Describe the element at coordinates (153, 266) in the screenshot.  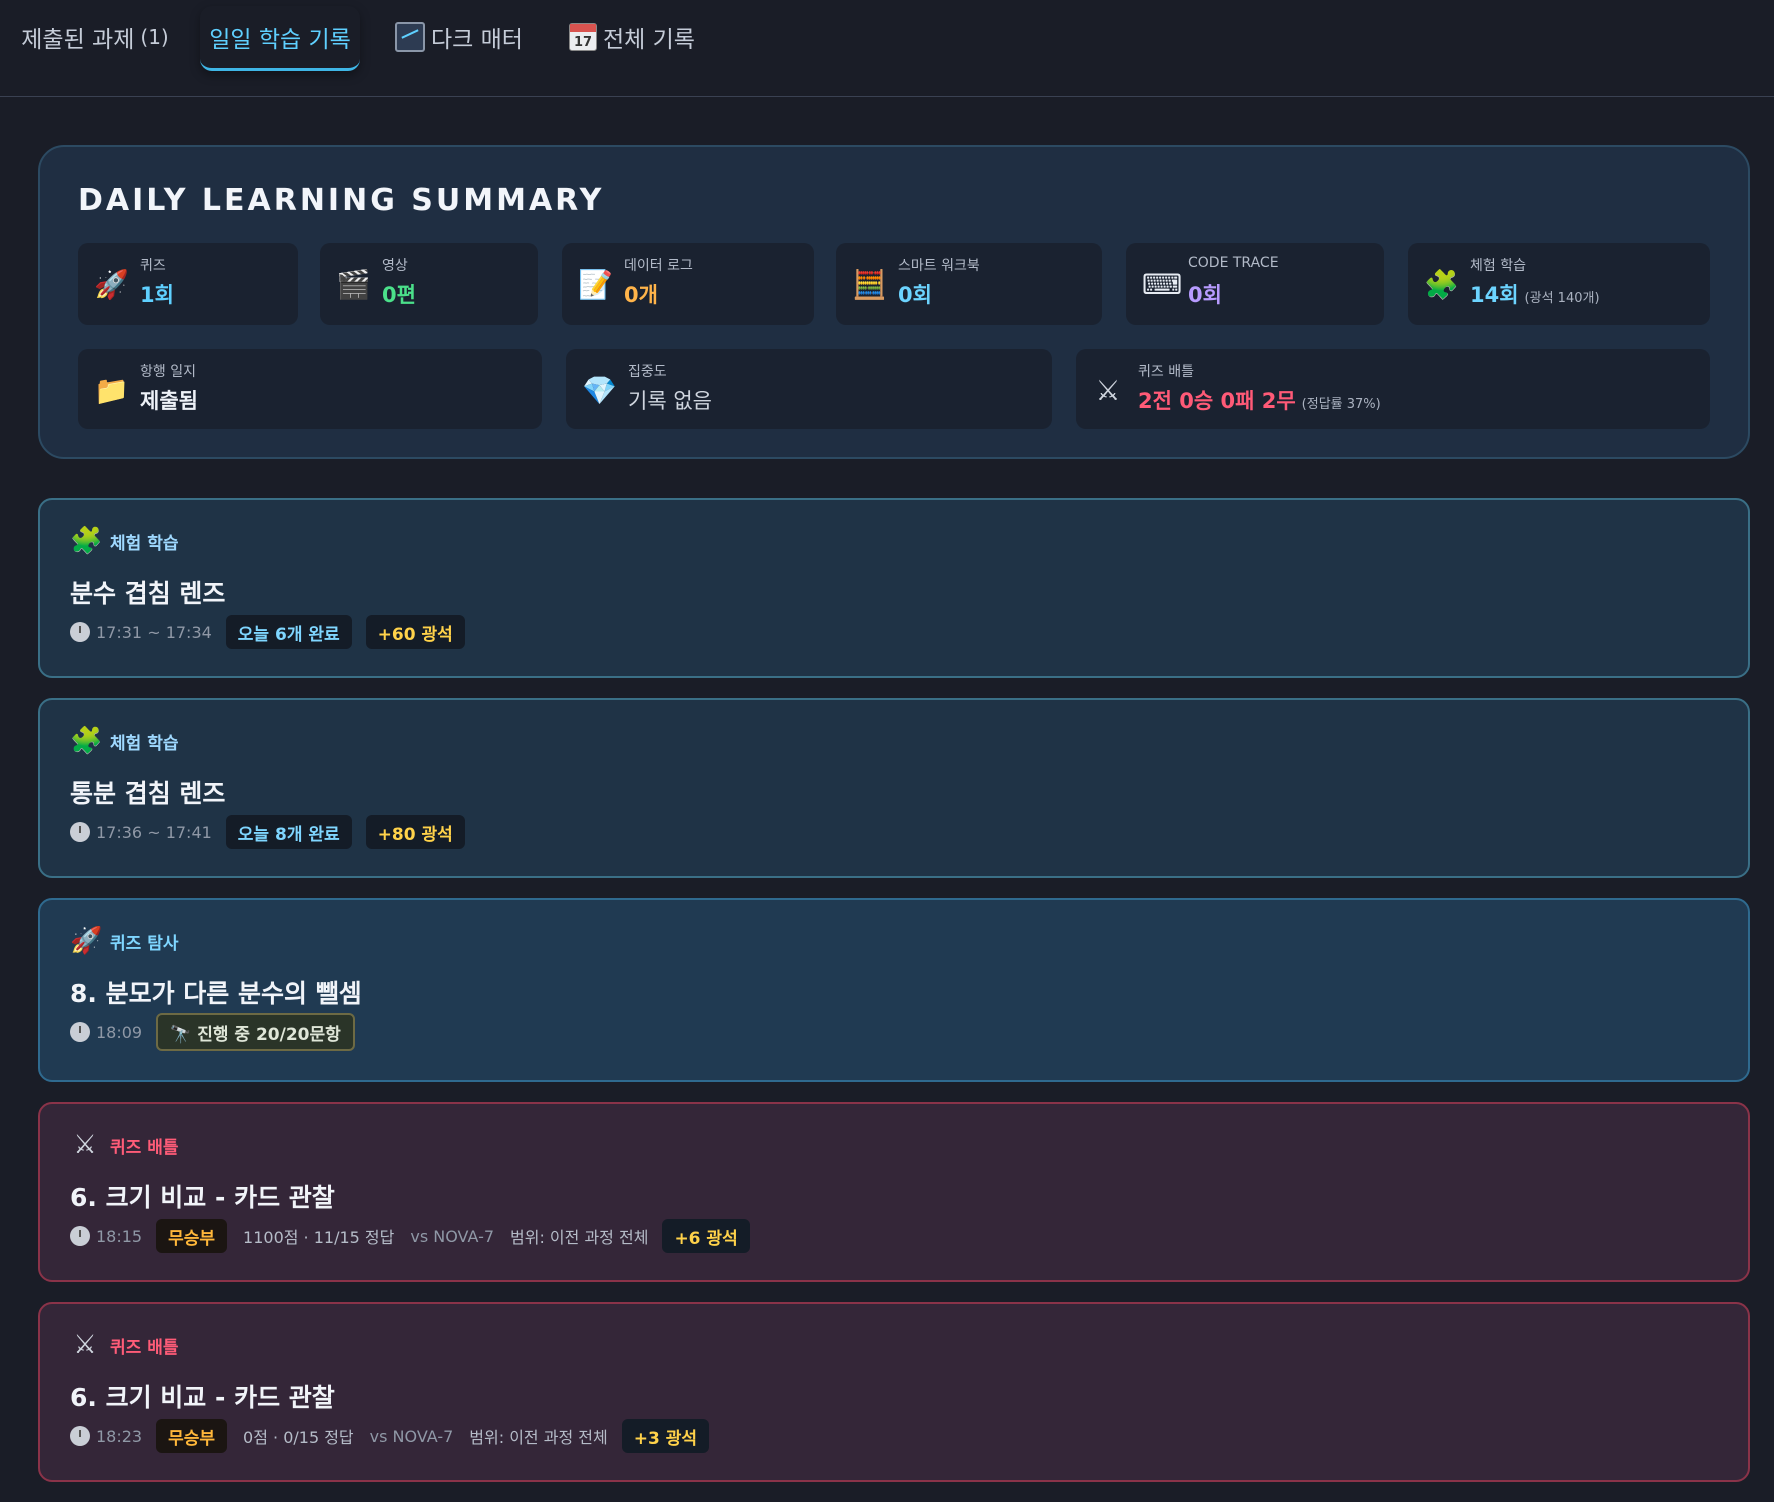
I see `stat-label: 퀴즈` at that location.